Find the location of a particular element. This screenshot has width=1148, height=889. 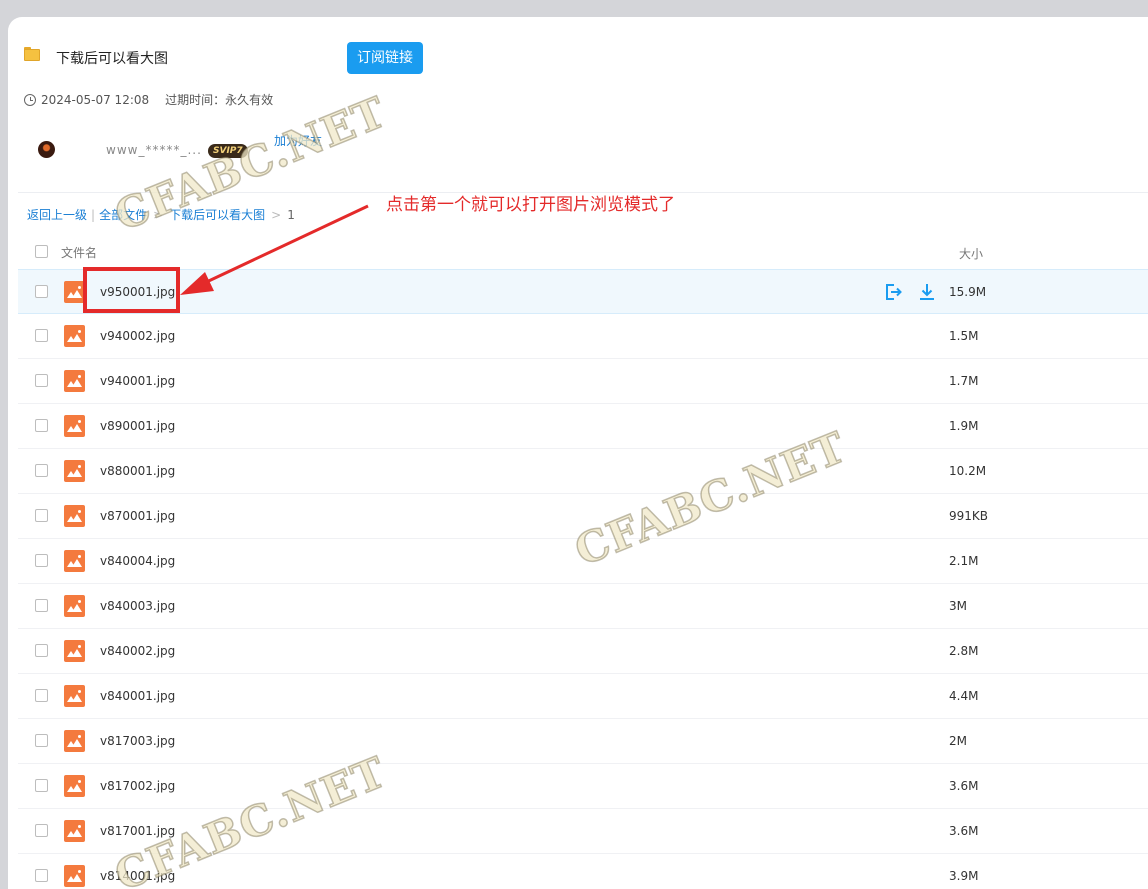

row-actions is located at coordinates (910, 292).